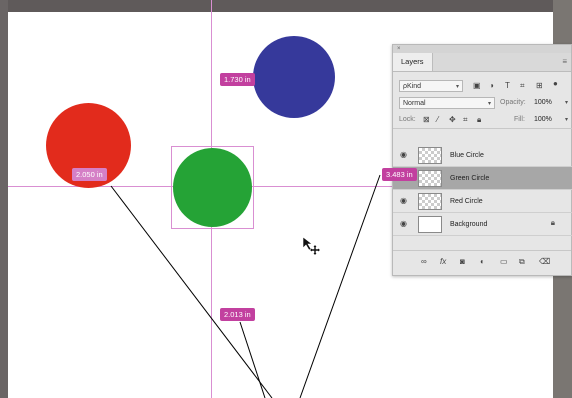  I want to click on lock-row: Lock: ⊠ ⁄ ✥ ⌗ 🔒︎ Fill: 100% ▾, so click(482, 120).